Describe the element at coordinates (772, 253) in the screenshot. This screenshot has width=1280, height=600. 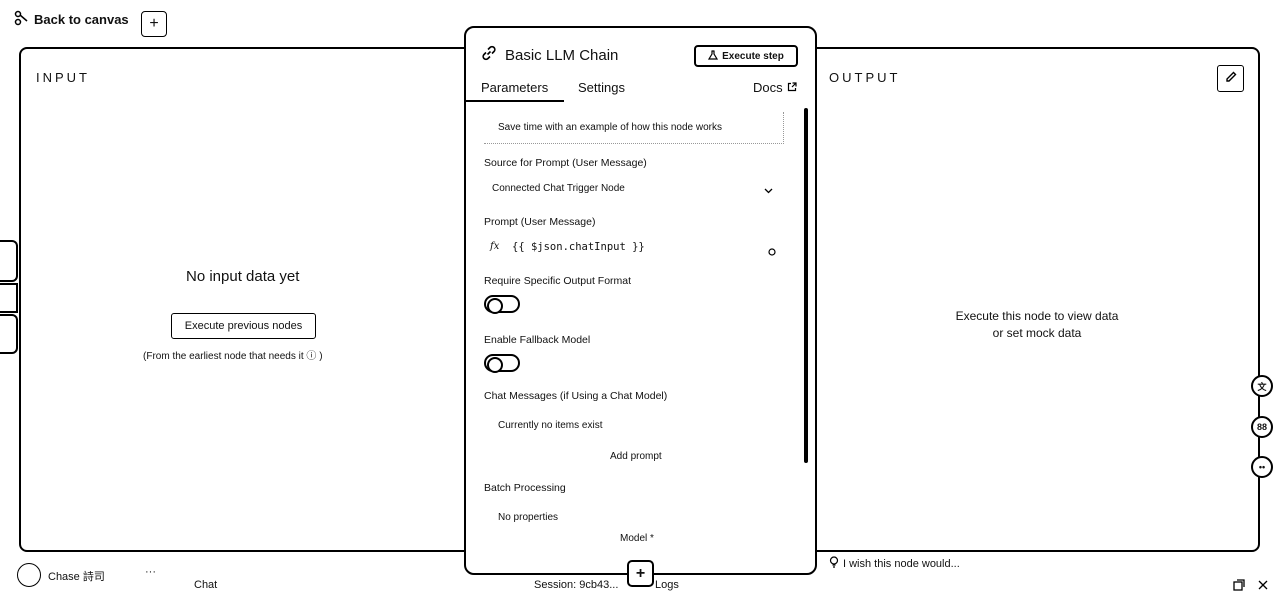
I see `expand-editor-icon` at that location.